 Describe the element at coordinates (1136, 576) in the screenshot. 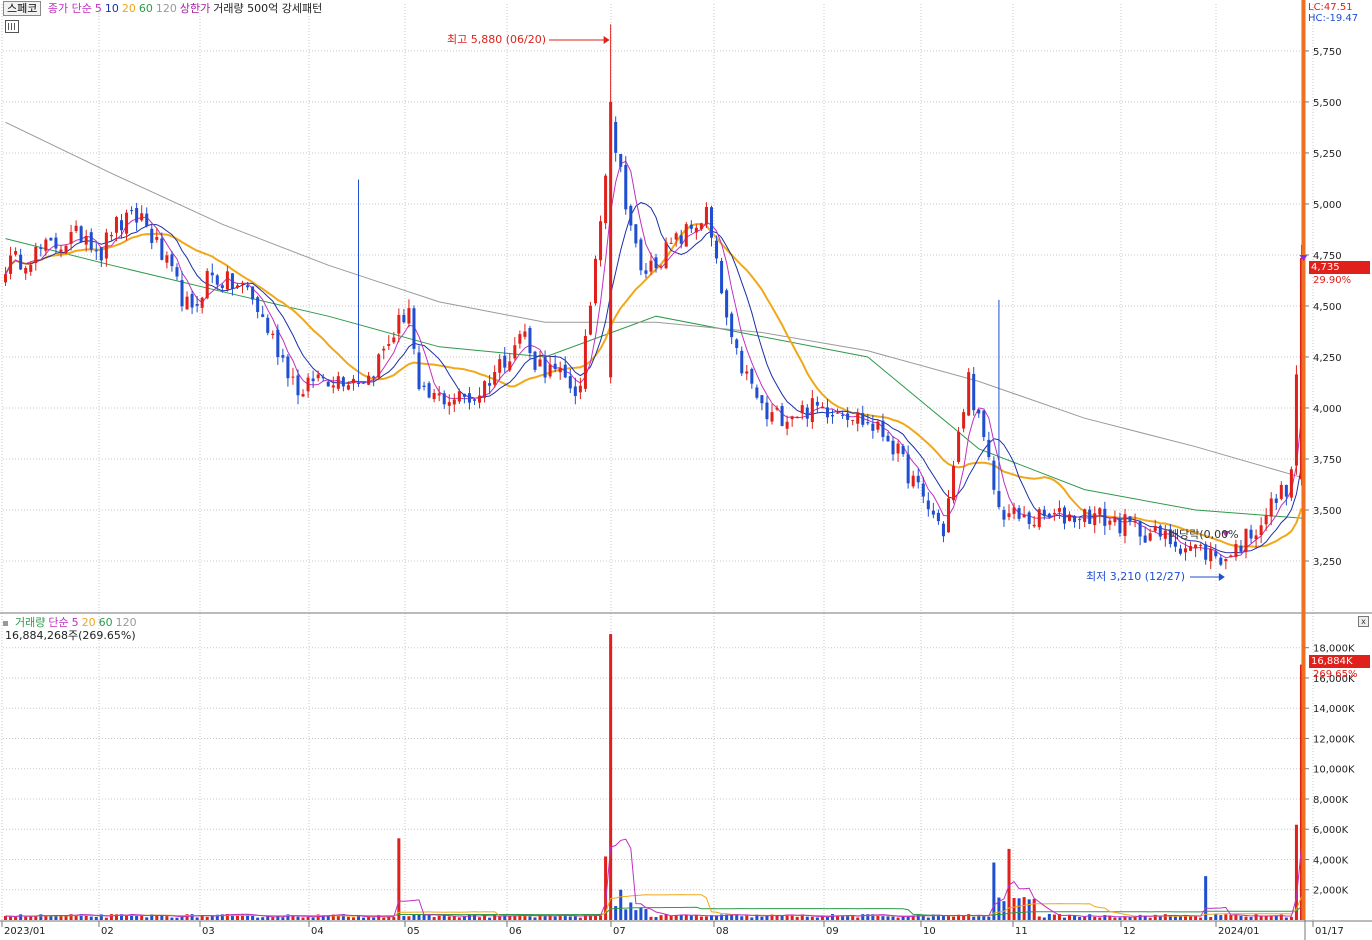

I see `low-annotation: 최저 3,210 (12/27)` at that location.